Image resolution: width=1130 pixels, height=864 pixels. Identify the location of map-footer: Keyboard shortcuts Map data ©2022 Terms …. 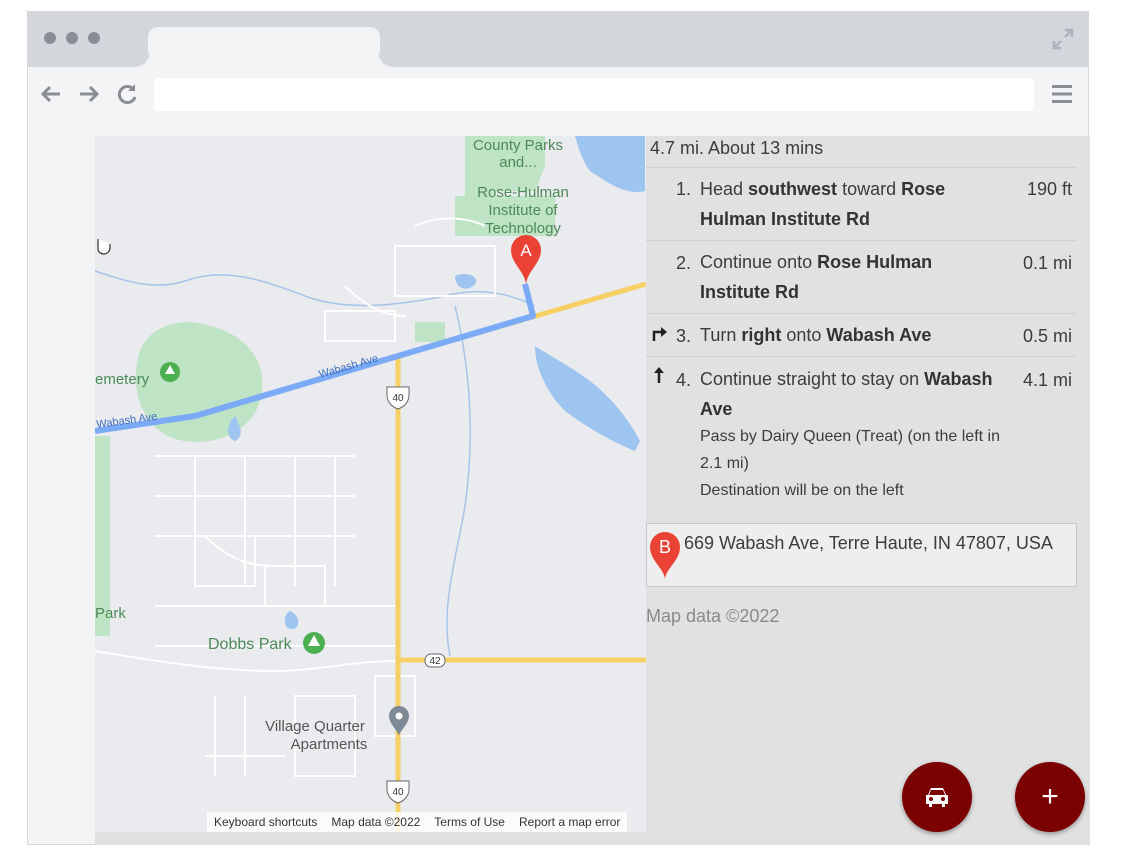
(417, 822).